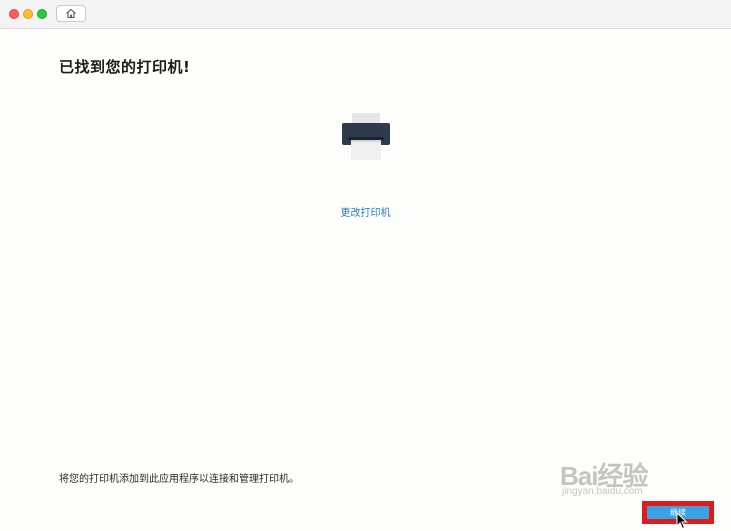  Describe the element at coordinates (682, 521) in the screenshot. I see `mouse-pointer-icon` at that location.